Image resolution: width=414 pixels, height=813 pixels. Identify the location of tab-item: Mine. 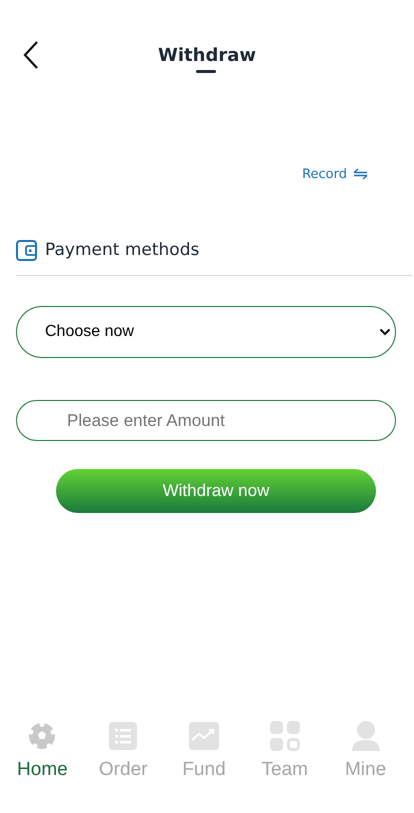
(365, 763).